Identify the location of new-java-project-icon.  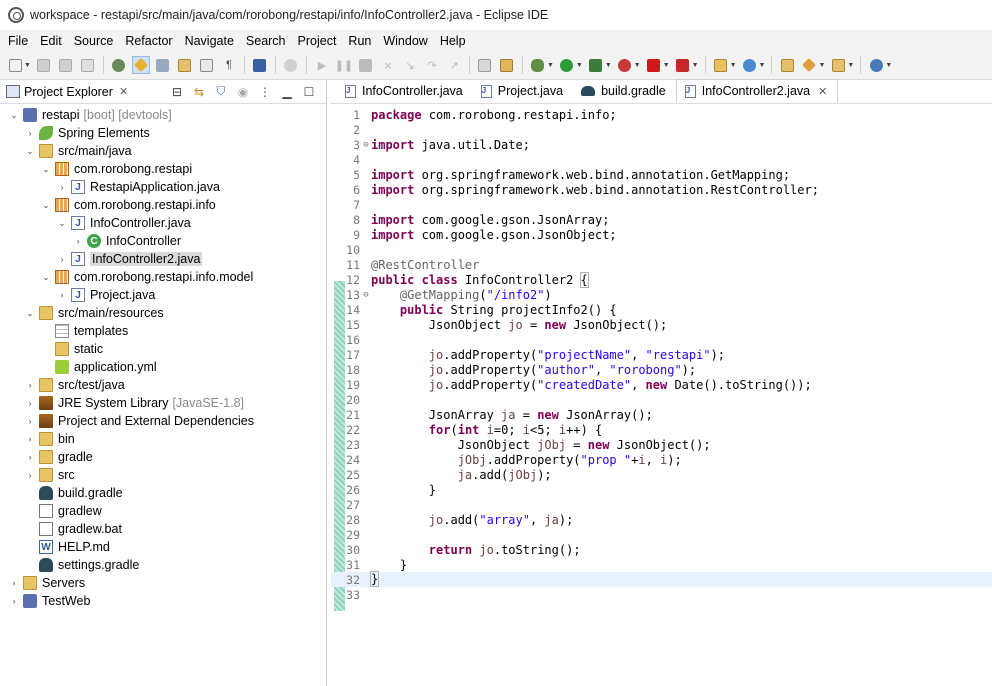
(721, 65).